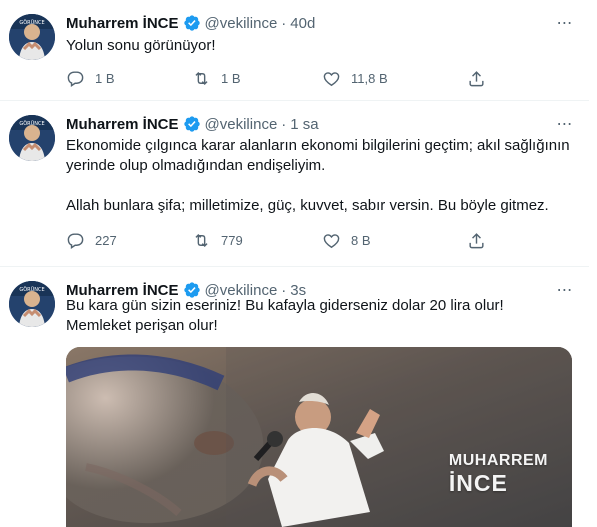 The width and height of the screenshot is (597, 527). I want to click on like-button: 11,8 B, so click(355, 78).